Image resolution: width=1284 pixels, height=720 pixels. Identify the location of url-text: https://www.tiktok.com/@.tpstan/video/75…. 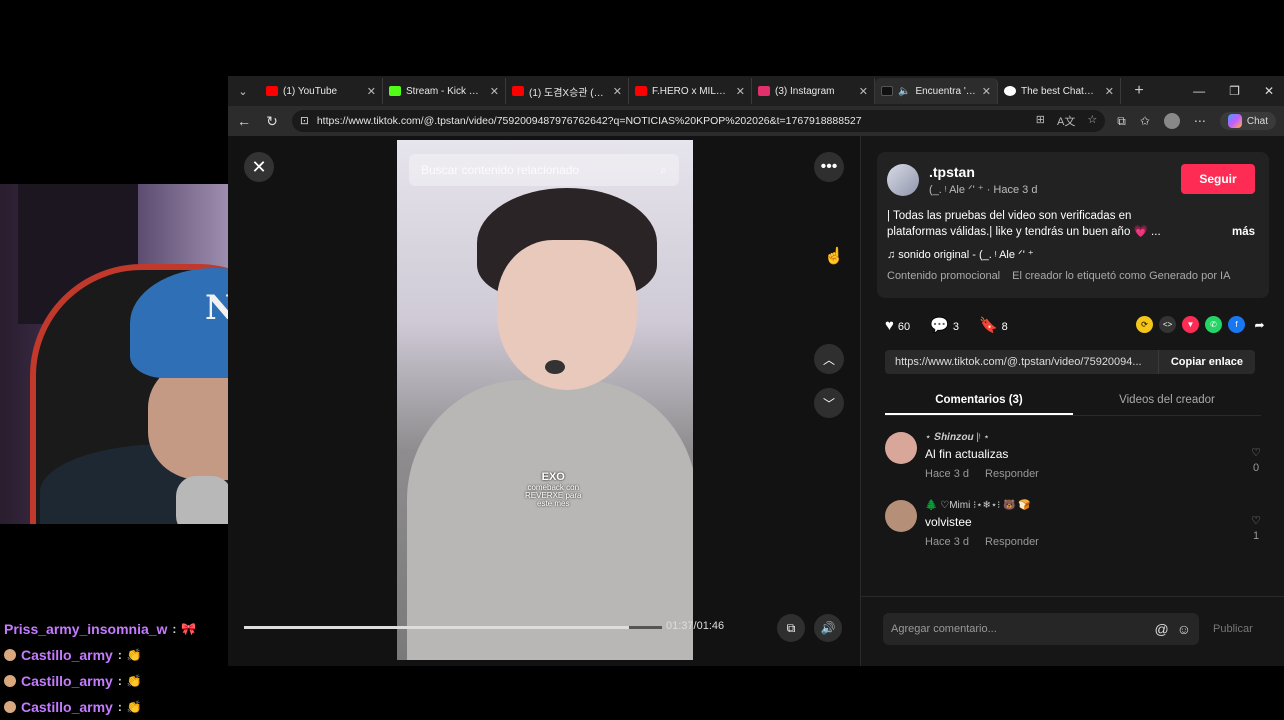
(589, 121).